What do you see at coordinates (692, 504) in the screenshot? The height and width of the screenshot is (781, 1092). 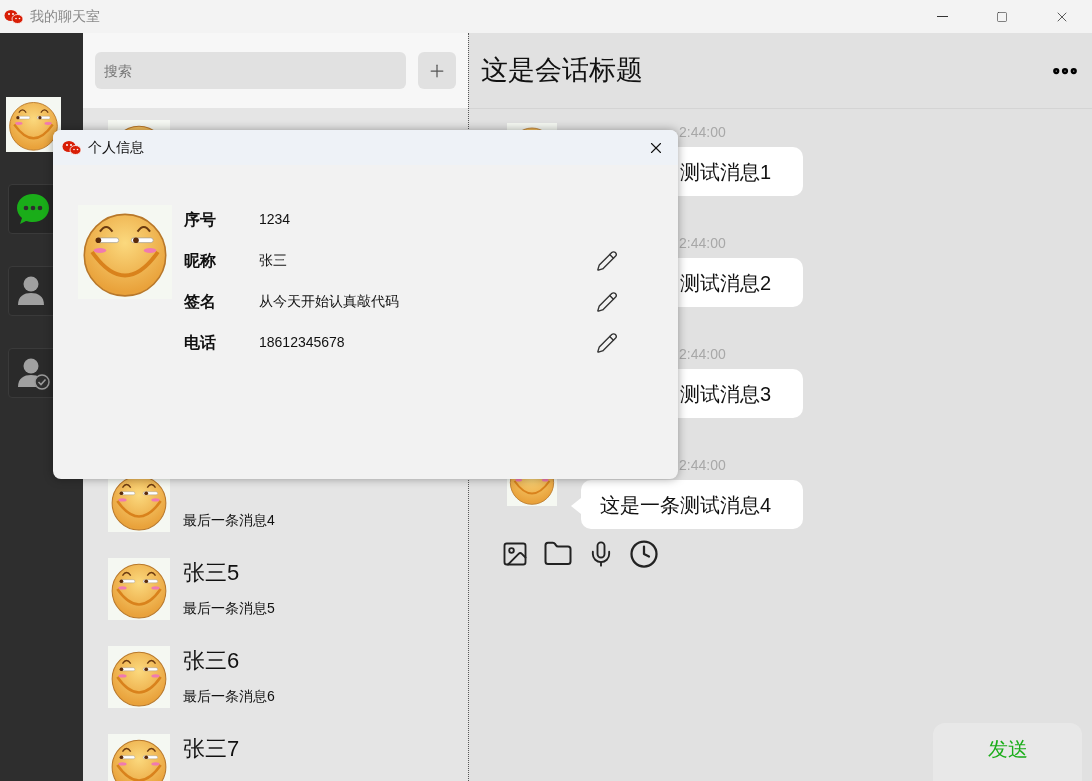 I see `message-bubble: 这是一条测试消息4` at bounding box center [692, 504].